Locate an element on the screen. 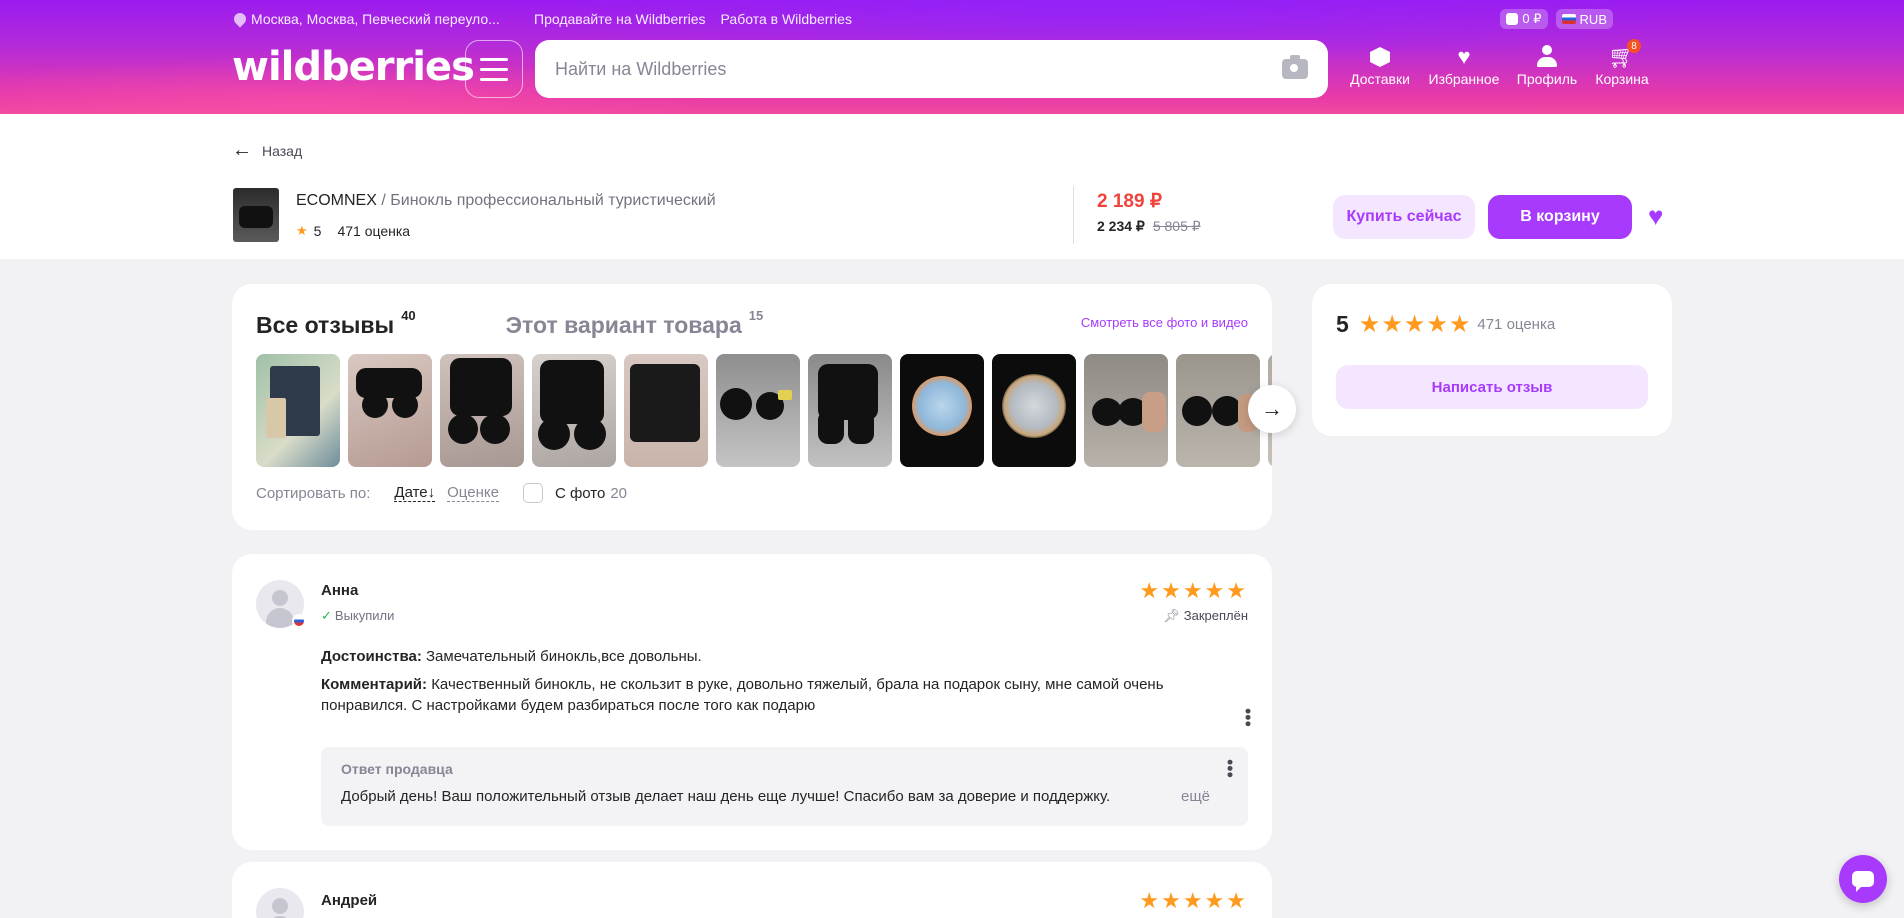 The width and height of the screenshot is (1904, 918). tab-all-reviews: Все отзывы 40 is located at coordinates (336, 323).